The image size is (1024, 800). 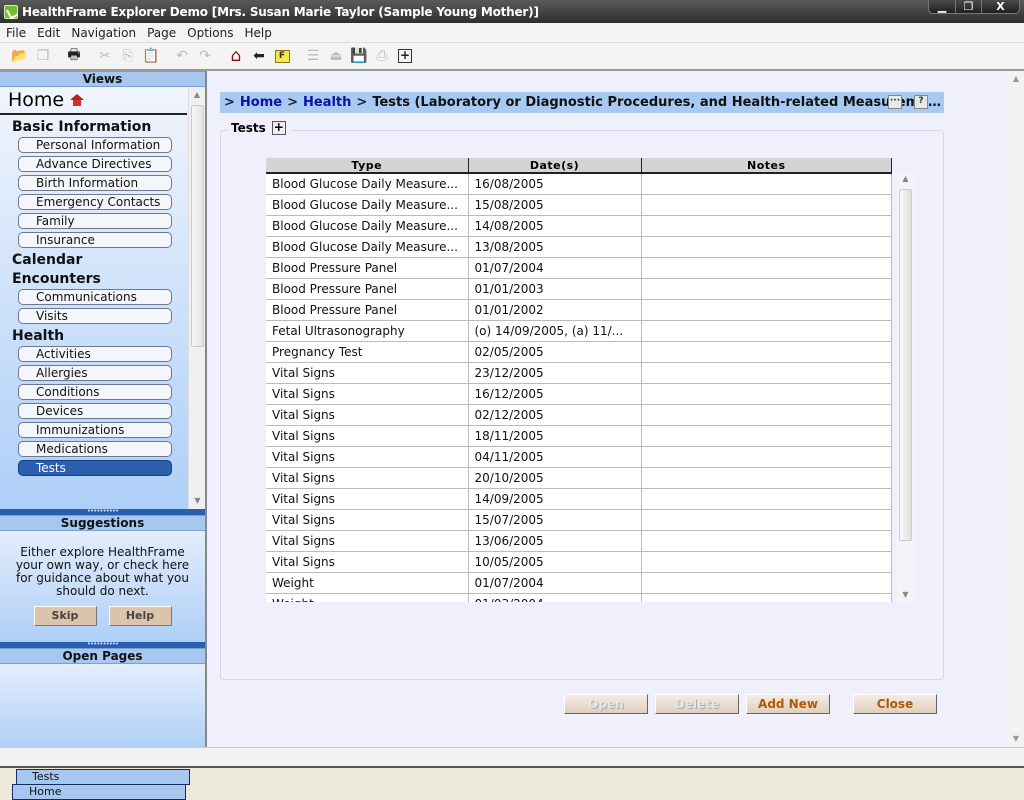 I want to click on column-header-type: Type, so click(x=367, y=166).